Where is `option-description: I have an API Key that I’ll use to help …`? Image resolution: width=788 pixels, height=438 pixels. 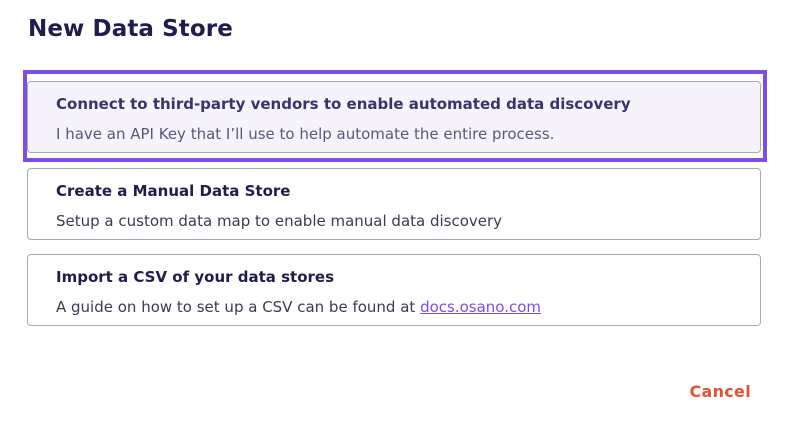 option-description: I have an API Key that I’ll use to help … is located at coordinates (305, 134).